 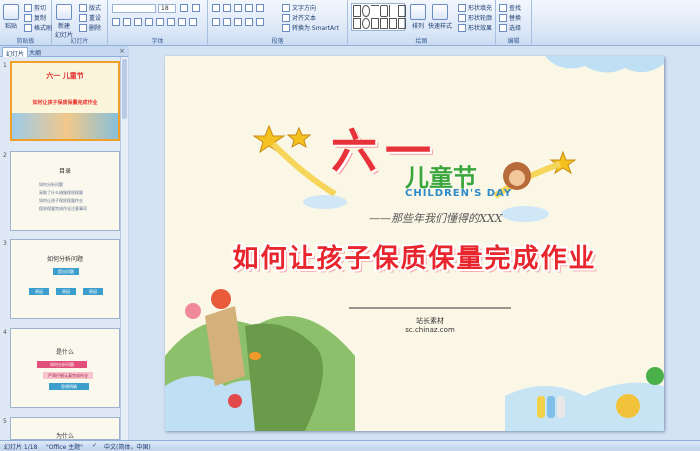 I want to click on shrink-font-icon, so click(x=196, y=8).